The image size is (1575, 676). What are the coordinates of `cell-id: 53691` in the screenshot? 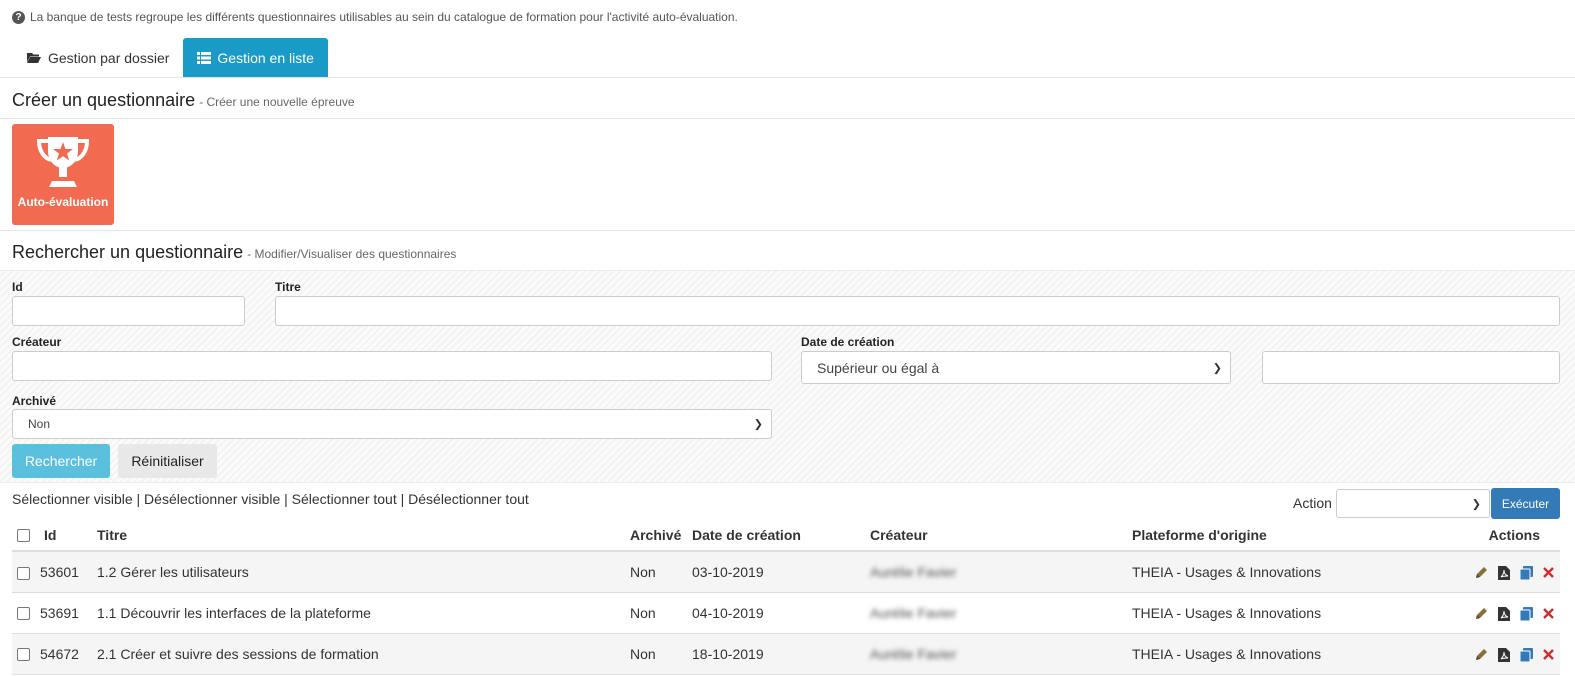 It's located at (68, 613).